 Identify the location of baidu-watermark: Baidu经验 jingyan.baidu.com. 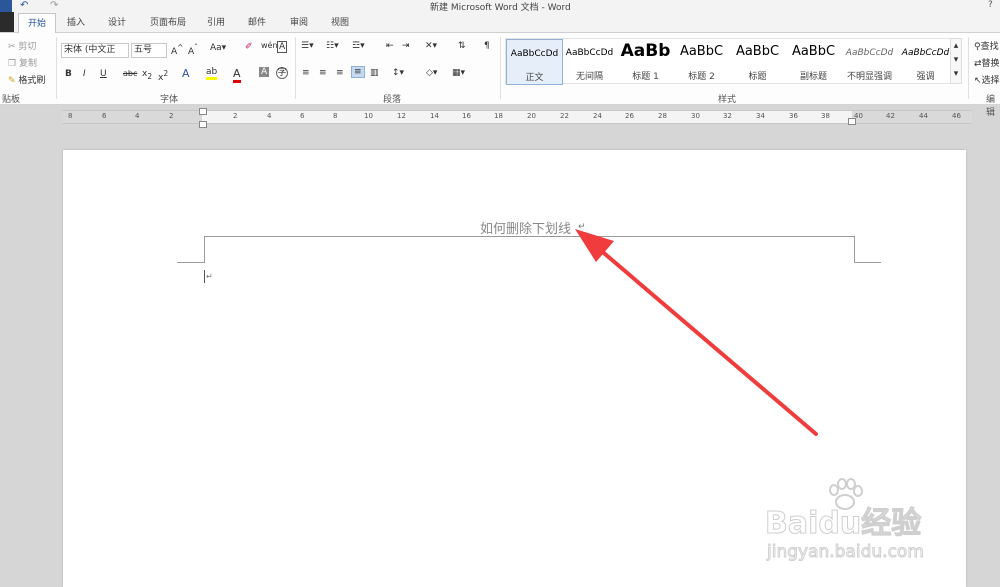
(862, 528).